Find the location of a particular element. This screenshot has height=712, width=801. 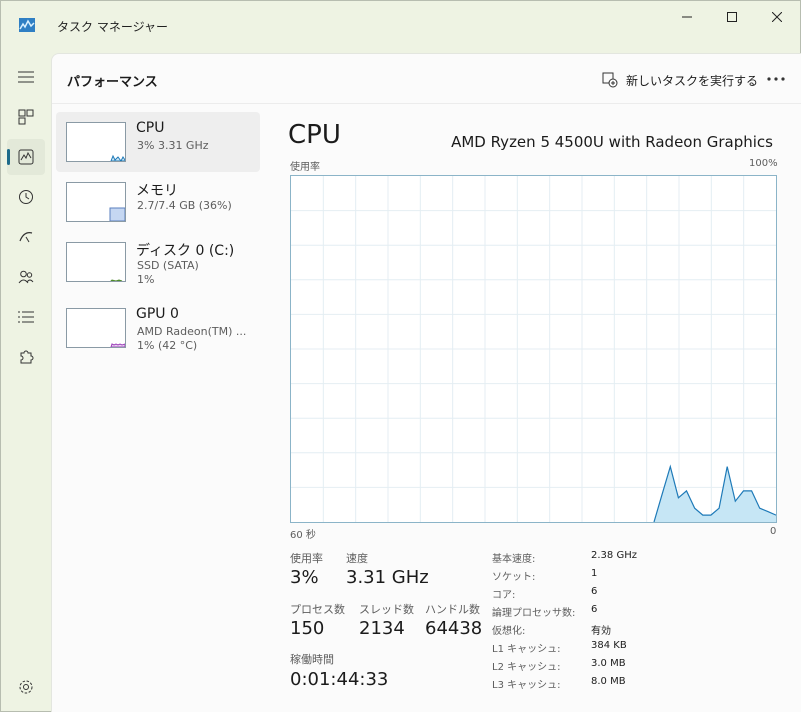

handles-value: 64438 is located at coordinates (454, 628).